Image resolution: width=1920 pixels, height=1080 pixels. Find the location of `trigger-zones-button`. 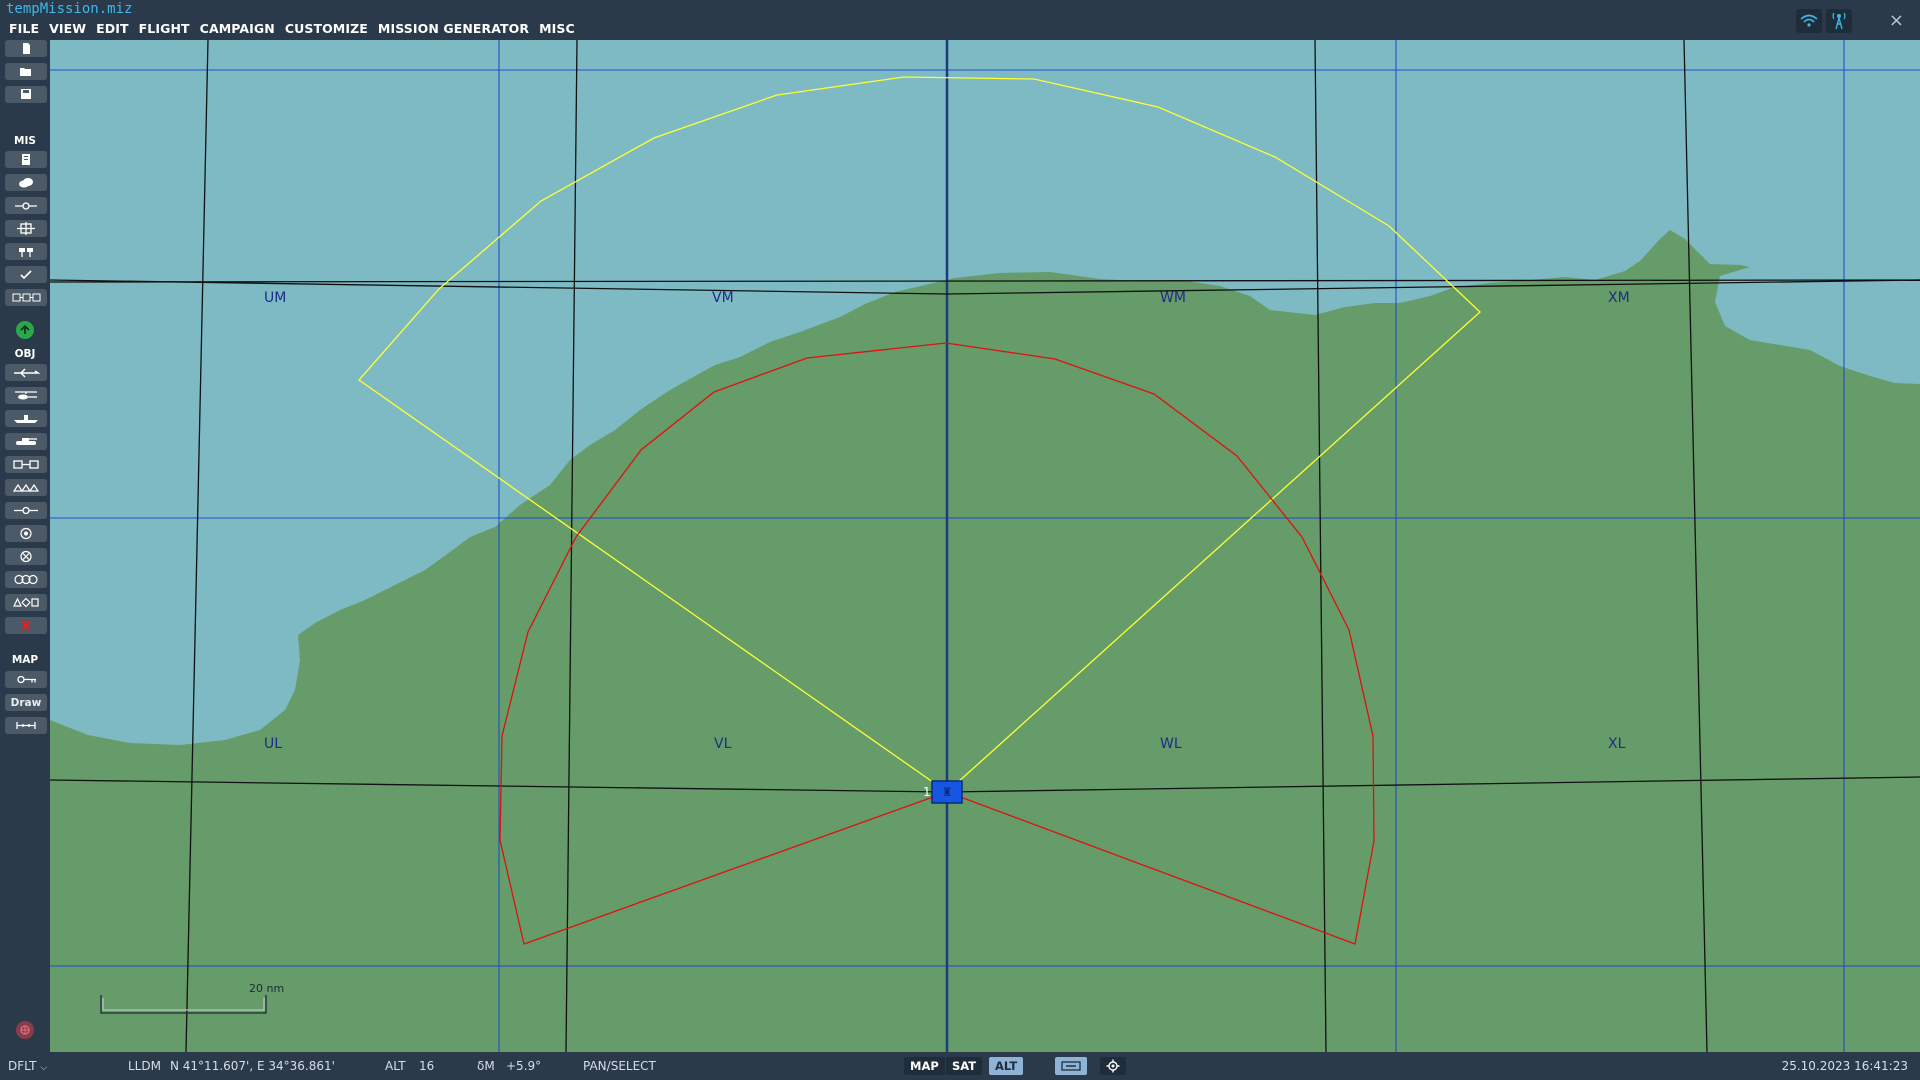

trigger-zones-button is located at coordinates (26, 228).